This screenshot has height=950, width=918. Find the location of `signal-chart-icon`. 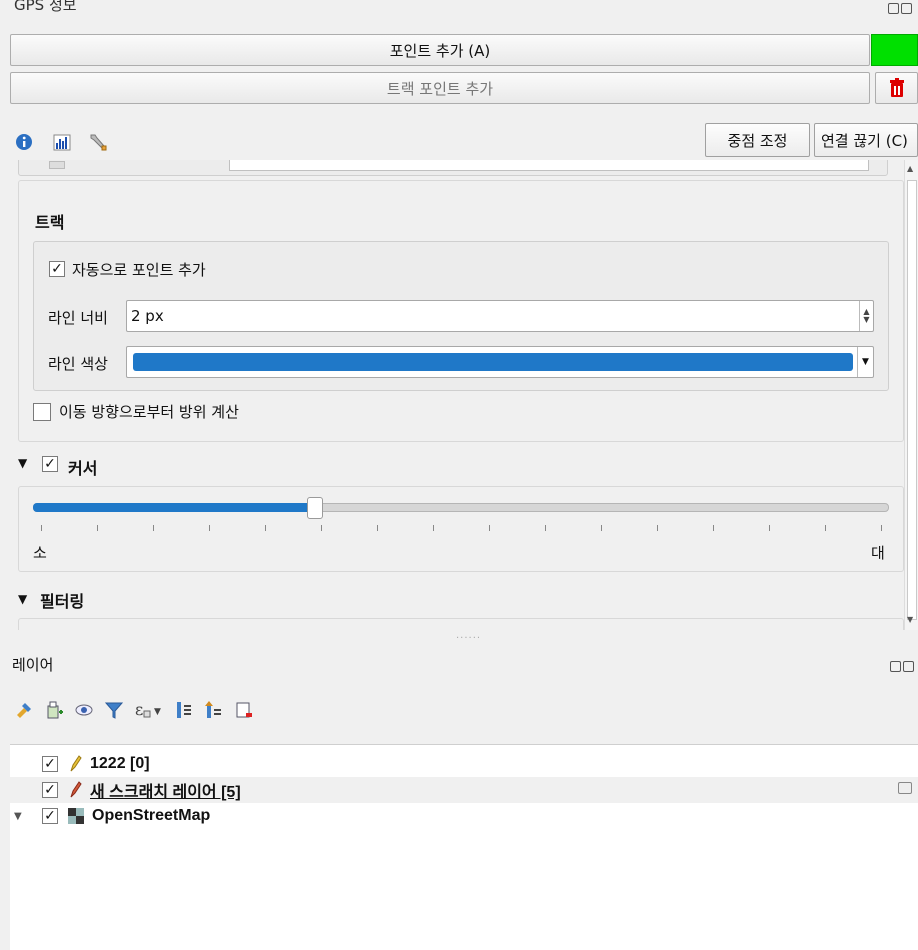

signal-chart-icon is located at coordinates (62, 142).